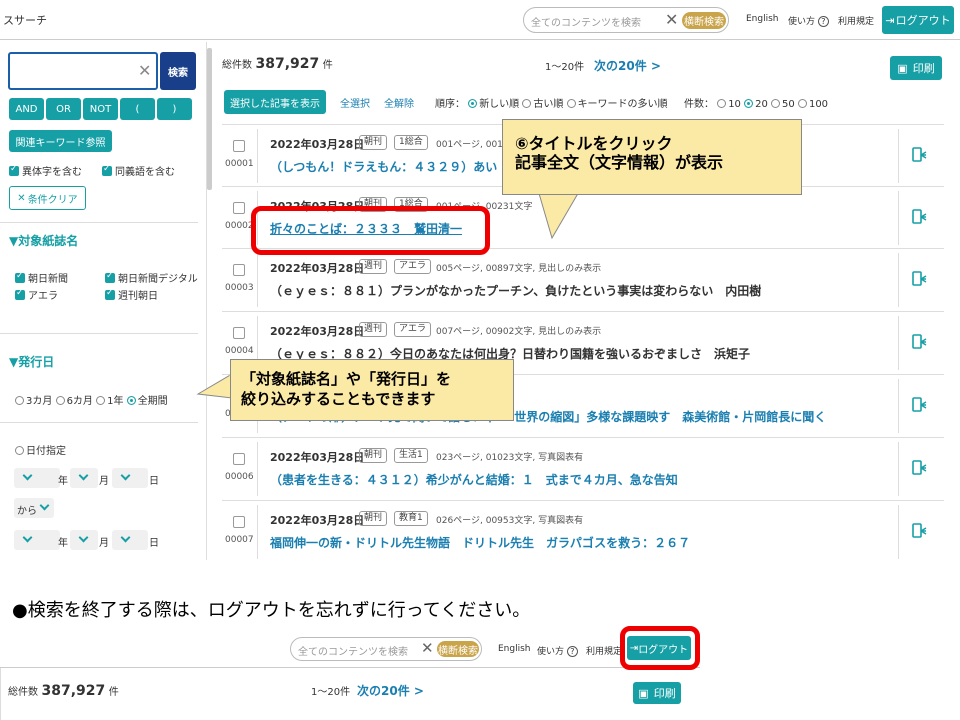  Describe the element at coordinates (151, 277) in the screenshot. I see `publication-checkbox: 朝日新聞デジタル` at that location.